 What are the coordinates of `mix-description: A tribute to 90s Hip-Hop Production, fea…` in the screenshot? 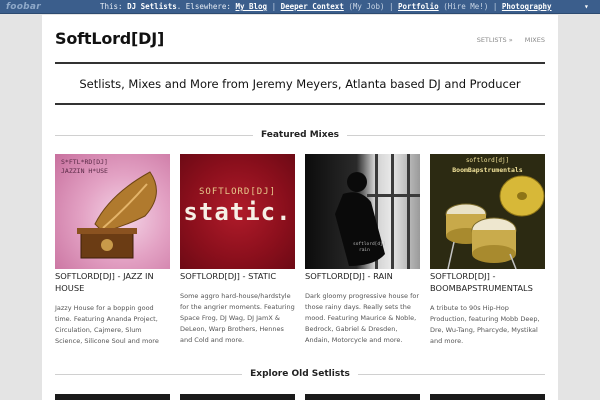 It's located at (485, 324).